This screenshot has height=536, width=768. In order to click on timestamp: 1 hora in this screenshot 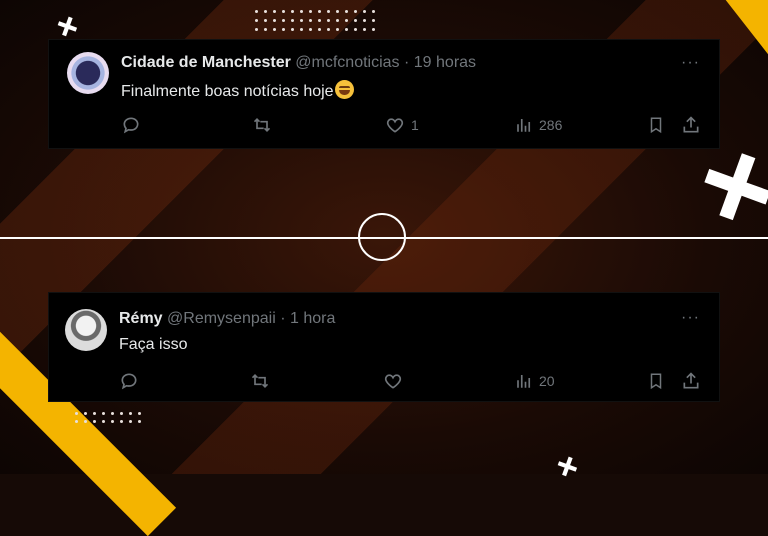, I will do `click(312, 318)`.